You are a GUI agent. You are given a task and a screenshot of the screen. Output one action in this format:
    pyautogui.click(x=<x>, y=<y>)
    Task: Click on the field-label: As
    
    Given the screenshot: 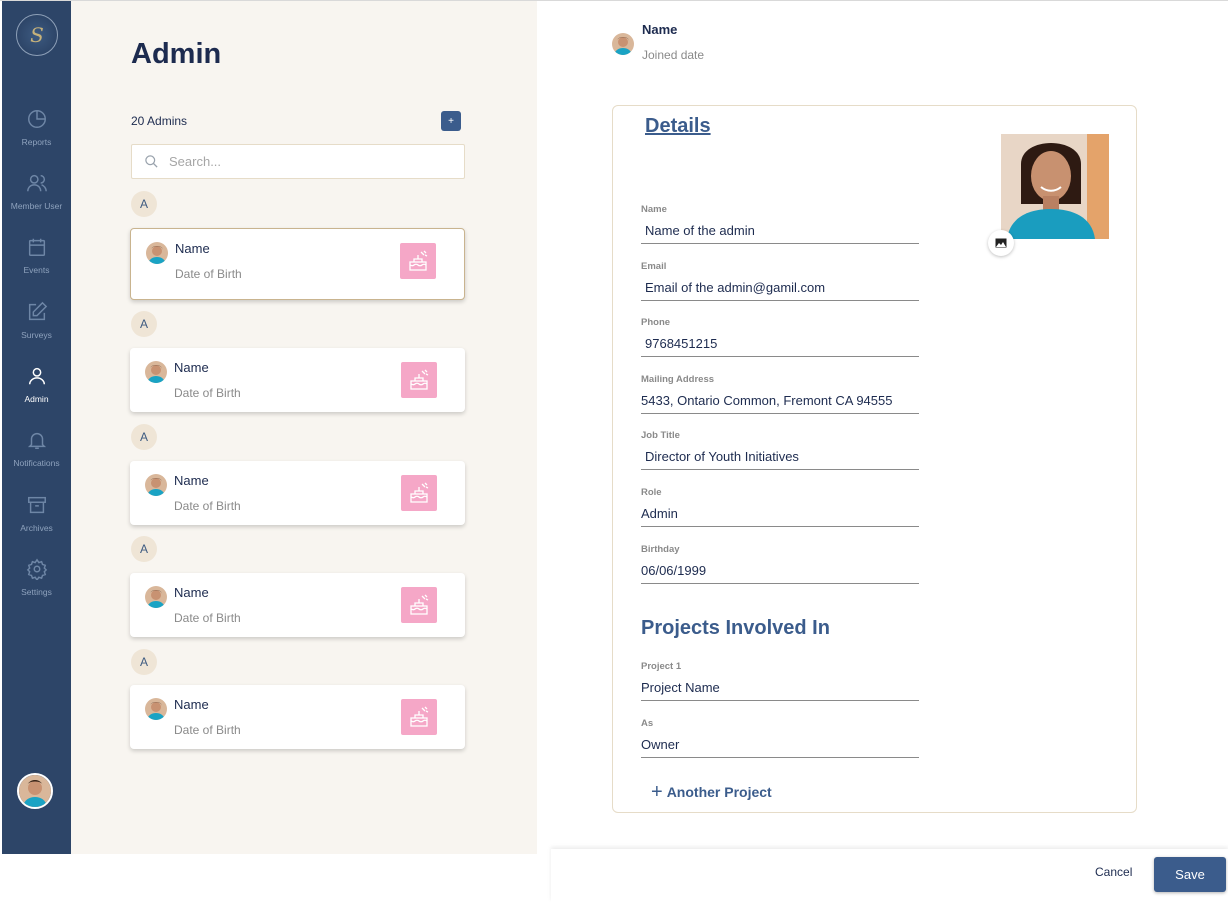 What is the action you would take?
    pyautogui.click(x=647, y=723)
    